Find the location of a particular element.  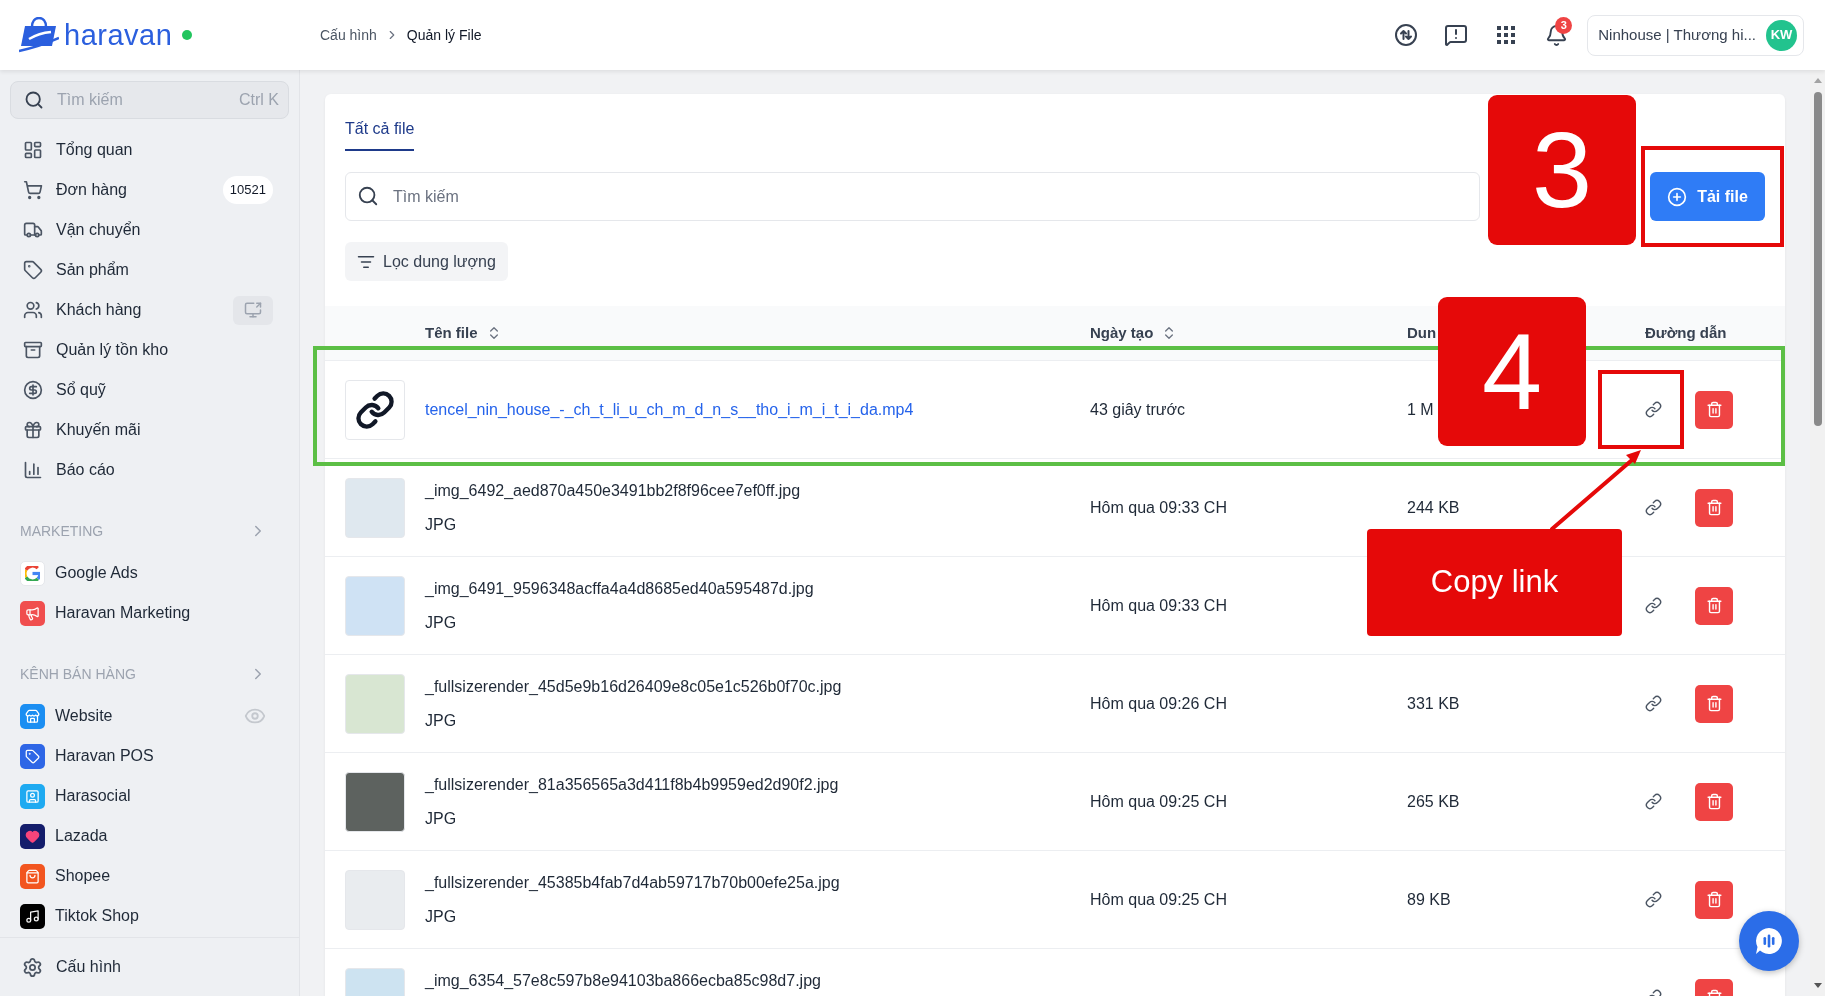

sidebar-item: Khách hàng is located at coordinates (149, 310).